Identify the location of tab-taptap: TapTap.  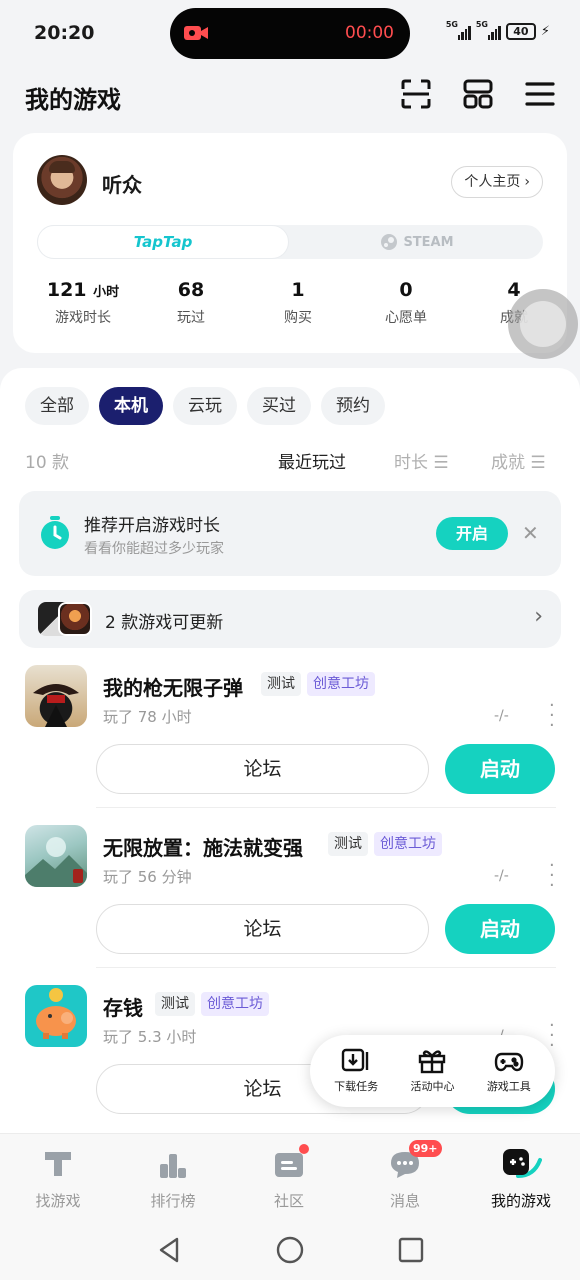
(163, 242).